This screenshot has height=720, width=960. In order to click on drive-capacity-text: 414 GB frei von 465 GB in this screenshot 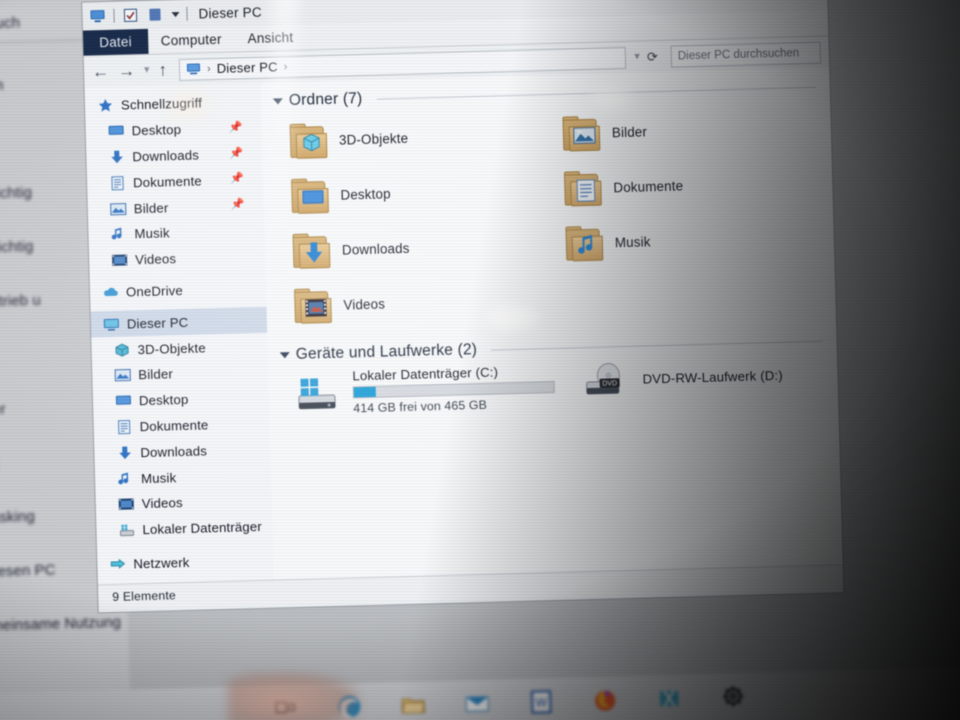, I will do `click(420, 406)`.